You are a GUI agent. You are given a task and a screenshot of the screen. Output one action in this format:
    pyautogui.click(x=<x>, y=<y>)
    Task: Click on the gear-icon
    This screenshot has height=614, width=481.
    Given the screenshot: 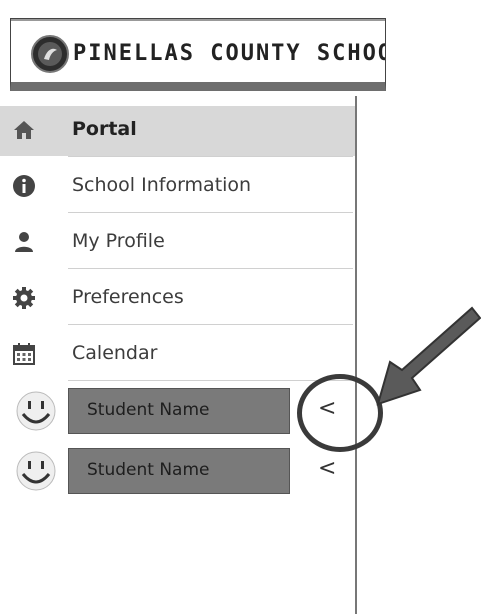 What is the action you would take?
    pyautogui.click(x=24, y=298)
    